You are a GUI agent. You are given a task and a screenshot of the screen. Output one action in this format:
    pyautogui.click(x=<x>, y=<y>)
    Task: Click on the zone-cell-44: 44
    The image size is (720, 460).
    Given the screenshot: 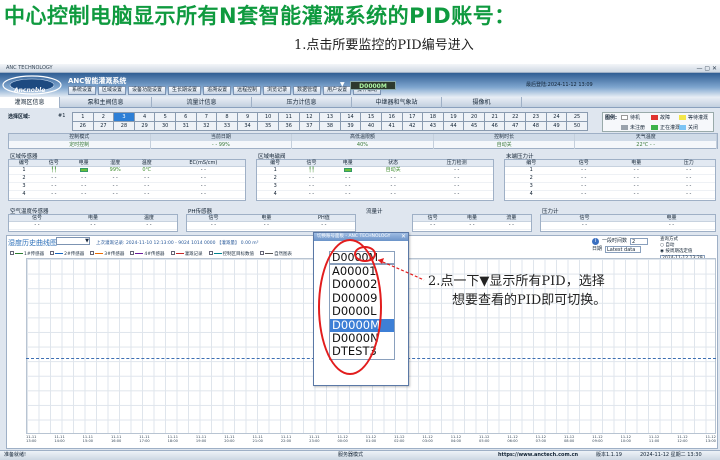 What is the action you would take?
    pyautogui.click(x=454, y=126)
    